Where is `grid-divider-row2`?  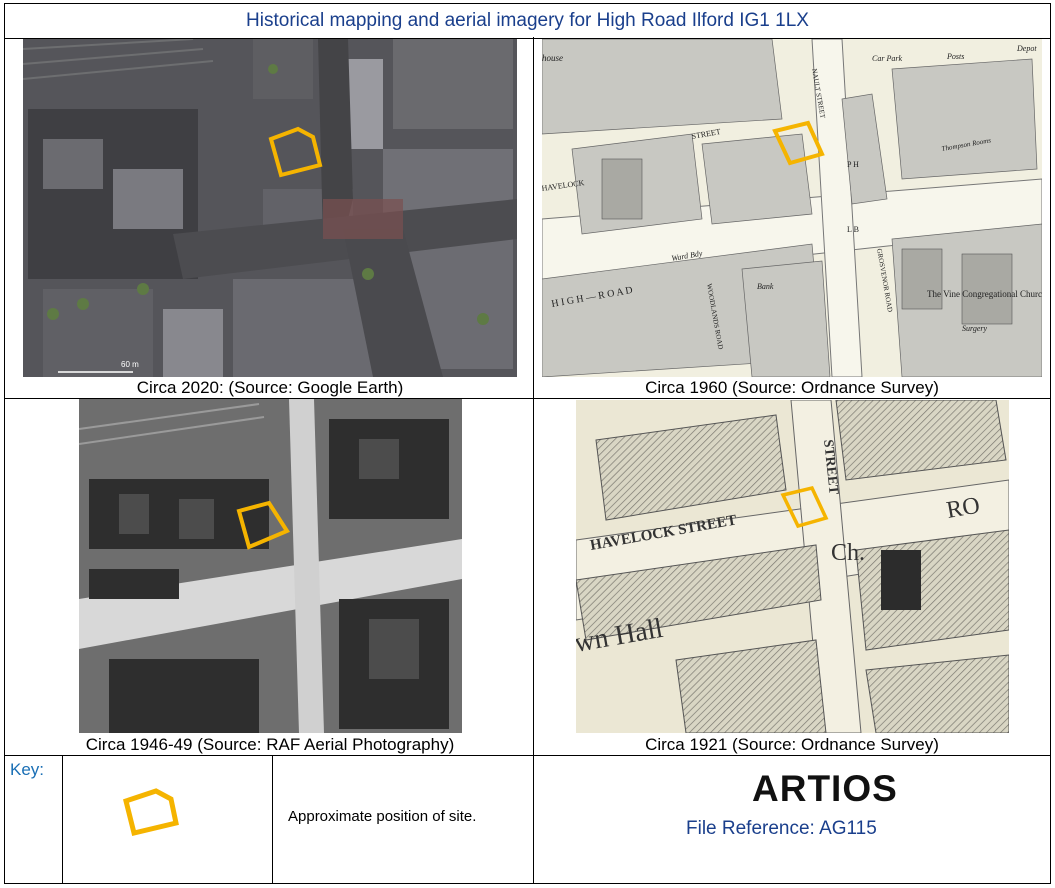
grid-divider-row2 is located at coordinates (527, 755).